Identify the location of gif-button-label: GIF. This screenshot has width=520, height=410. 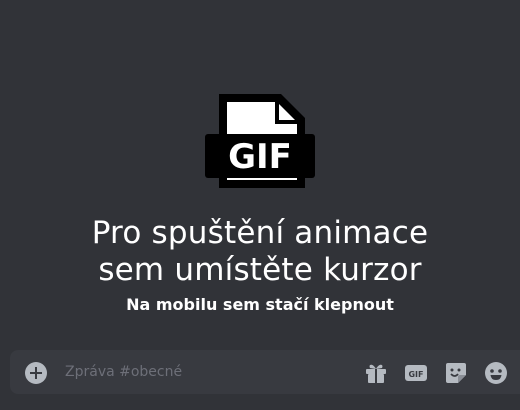
(415, 374).